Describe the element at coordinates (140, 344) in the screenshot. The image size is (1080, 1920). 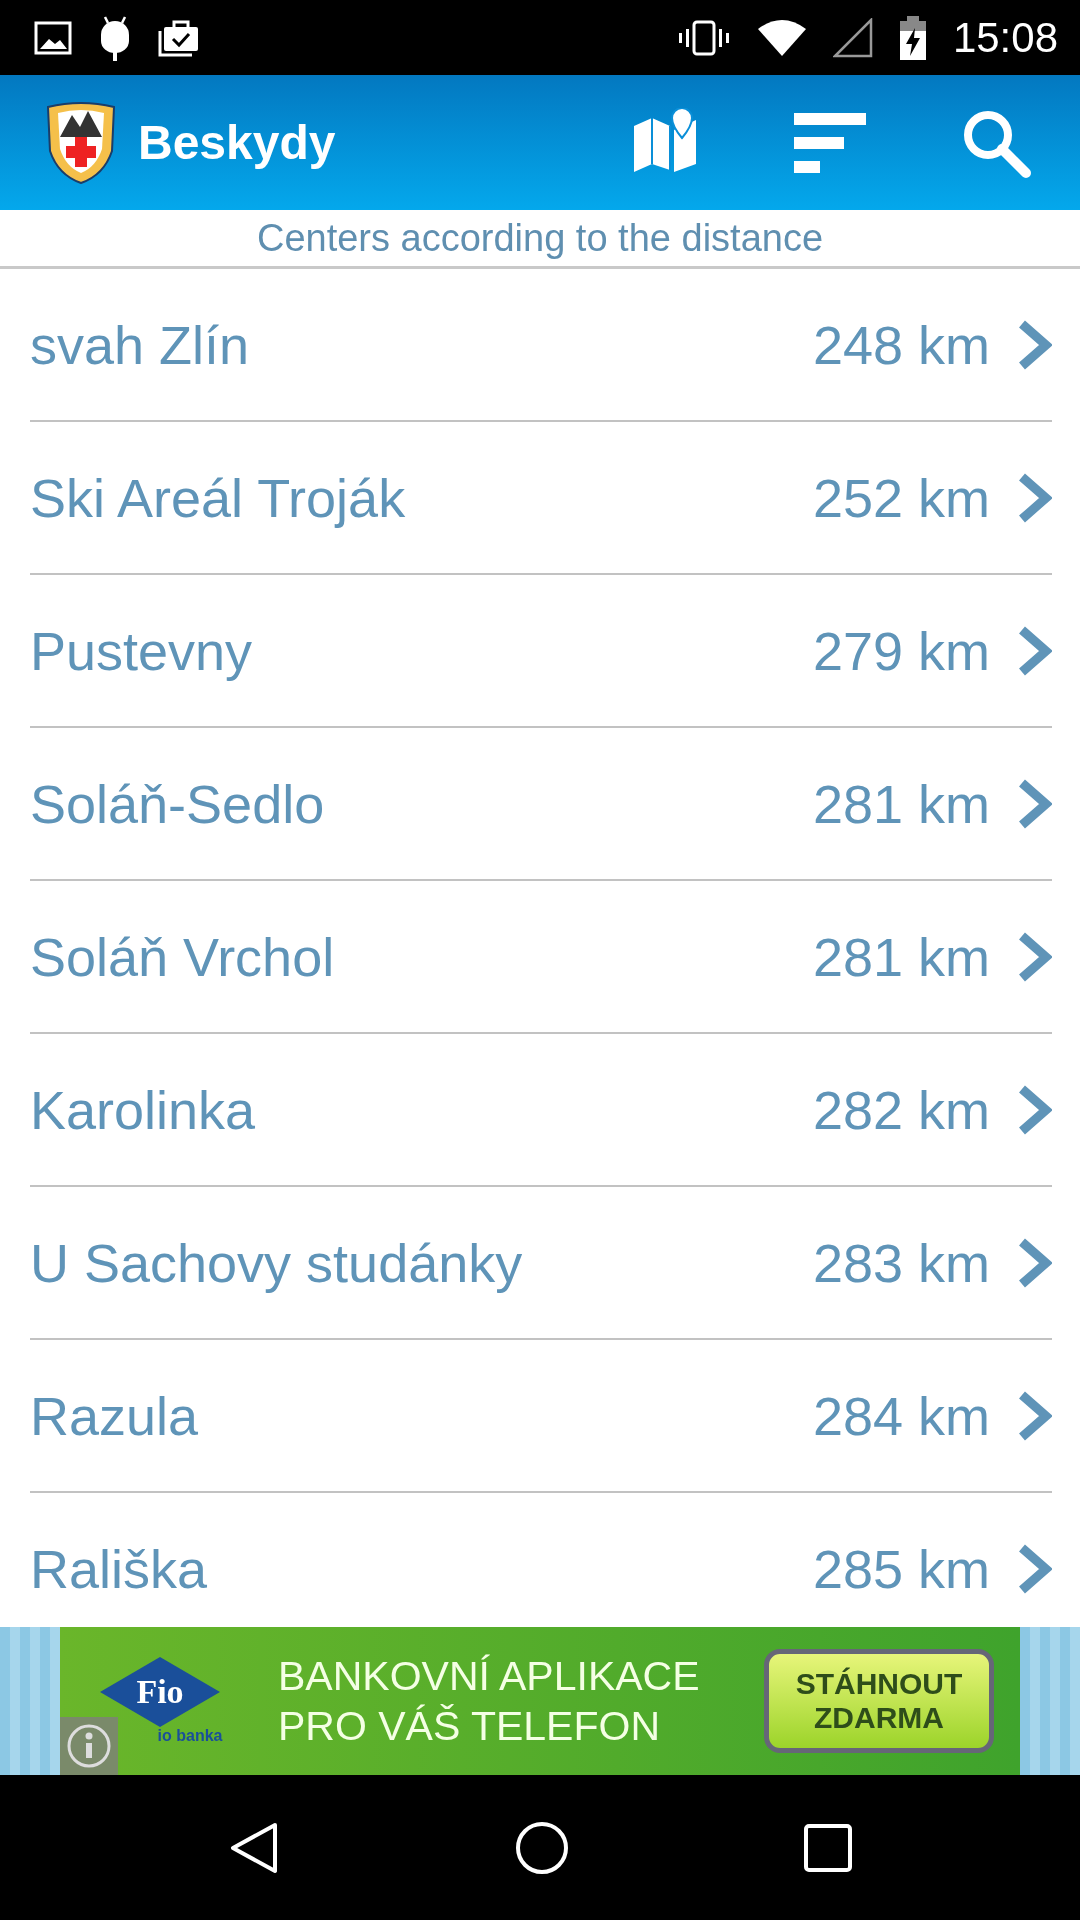
I see `center-name: svah Zlín` at that location.